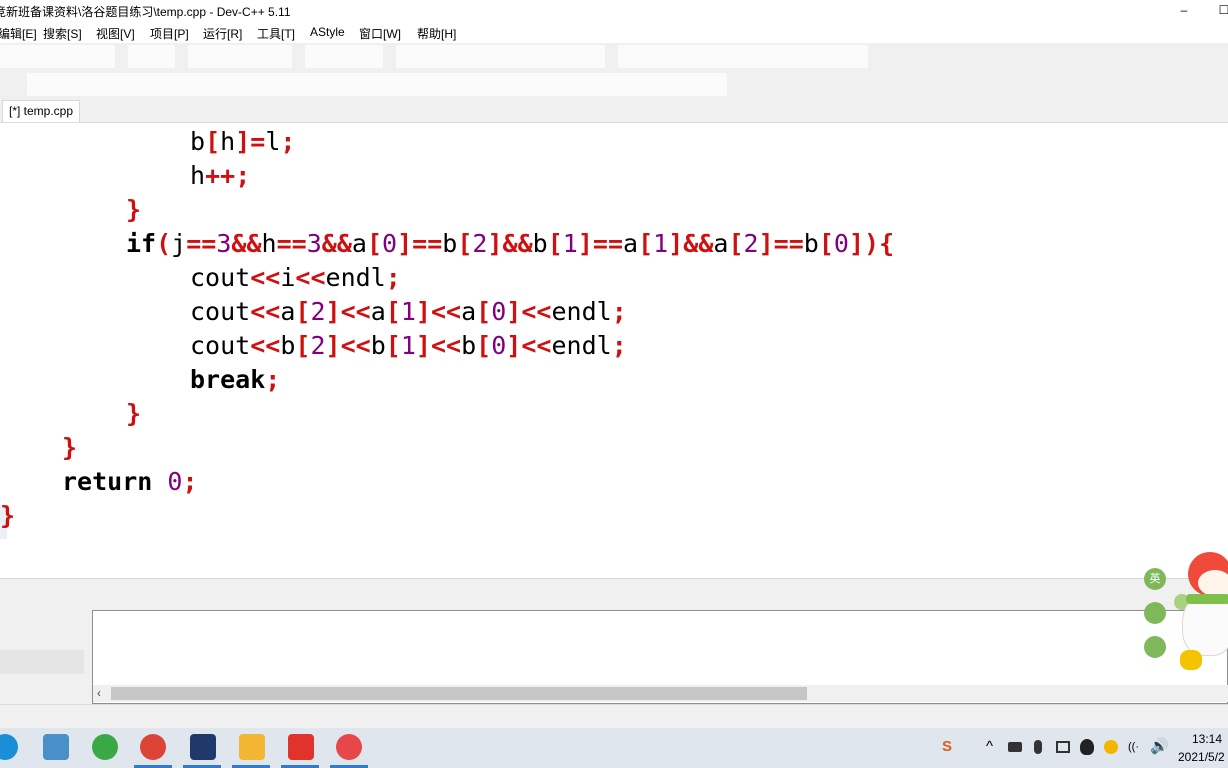 The width and height of the screenshot is (1228, 768). I want to click on panel-splitter, so click(614, 594).